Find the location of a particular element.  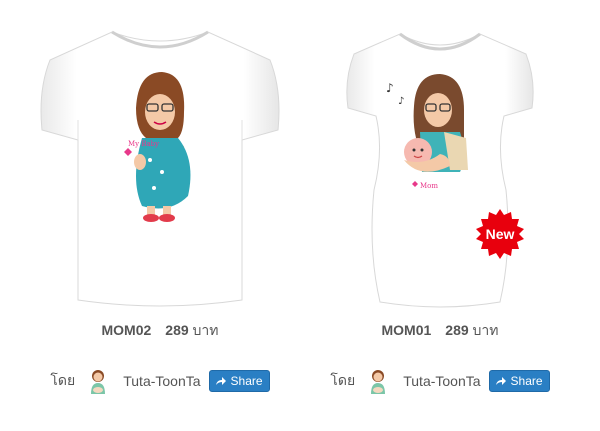

svg-text: Mom is located at coordinates (429, 186).